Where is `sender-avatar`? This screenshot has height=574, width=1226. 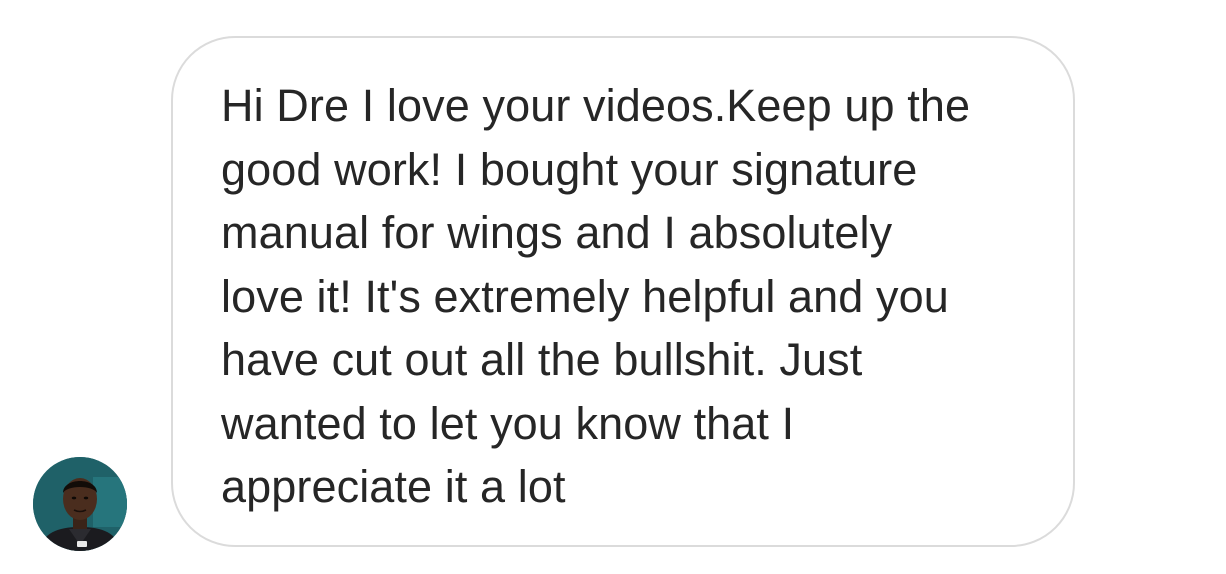 sender-avatar is located at coordinates (80, 504).